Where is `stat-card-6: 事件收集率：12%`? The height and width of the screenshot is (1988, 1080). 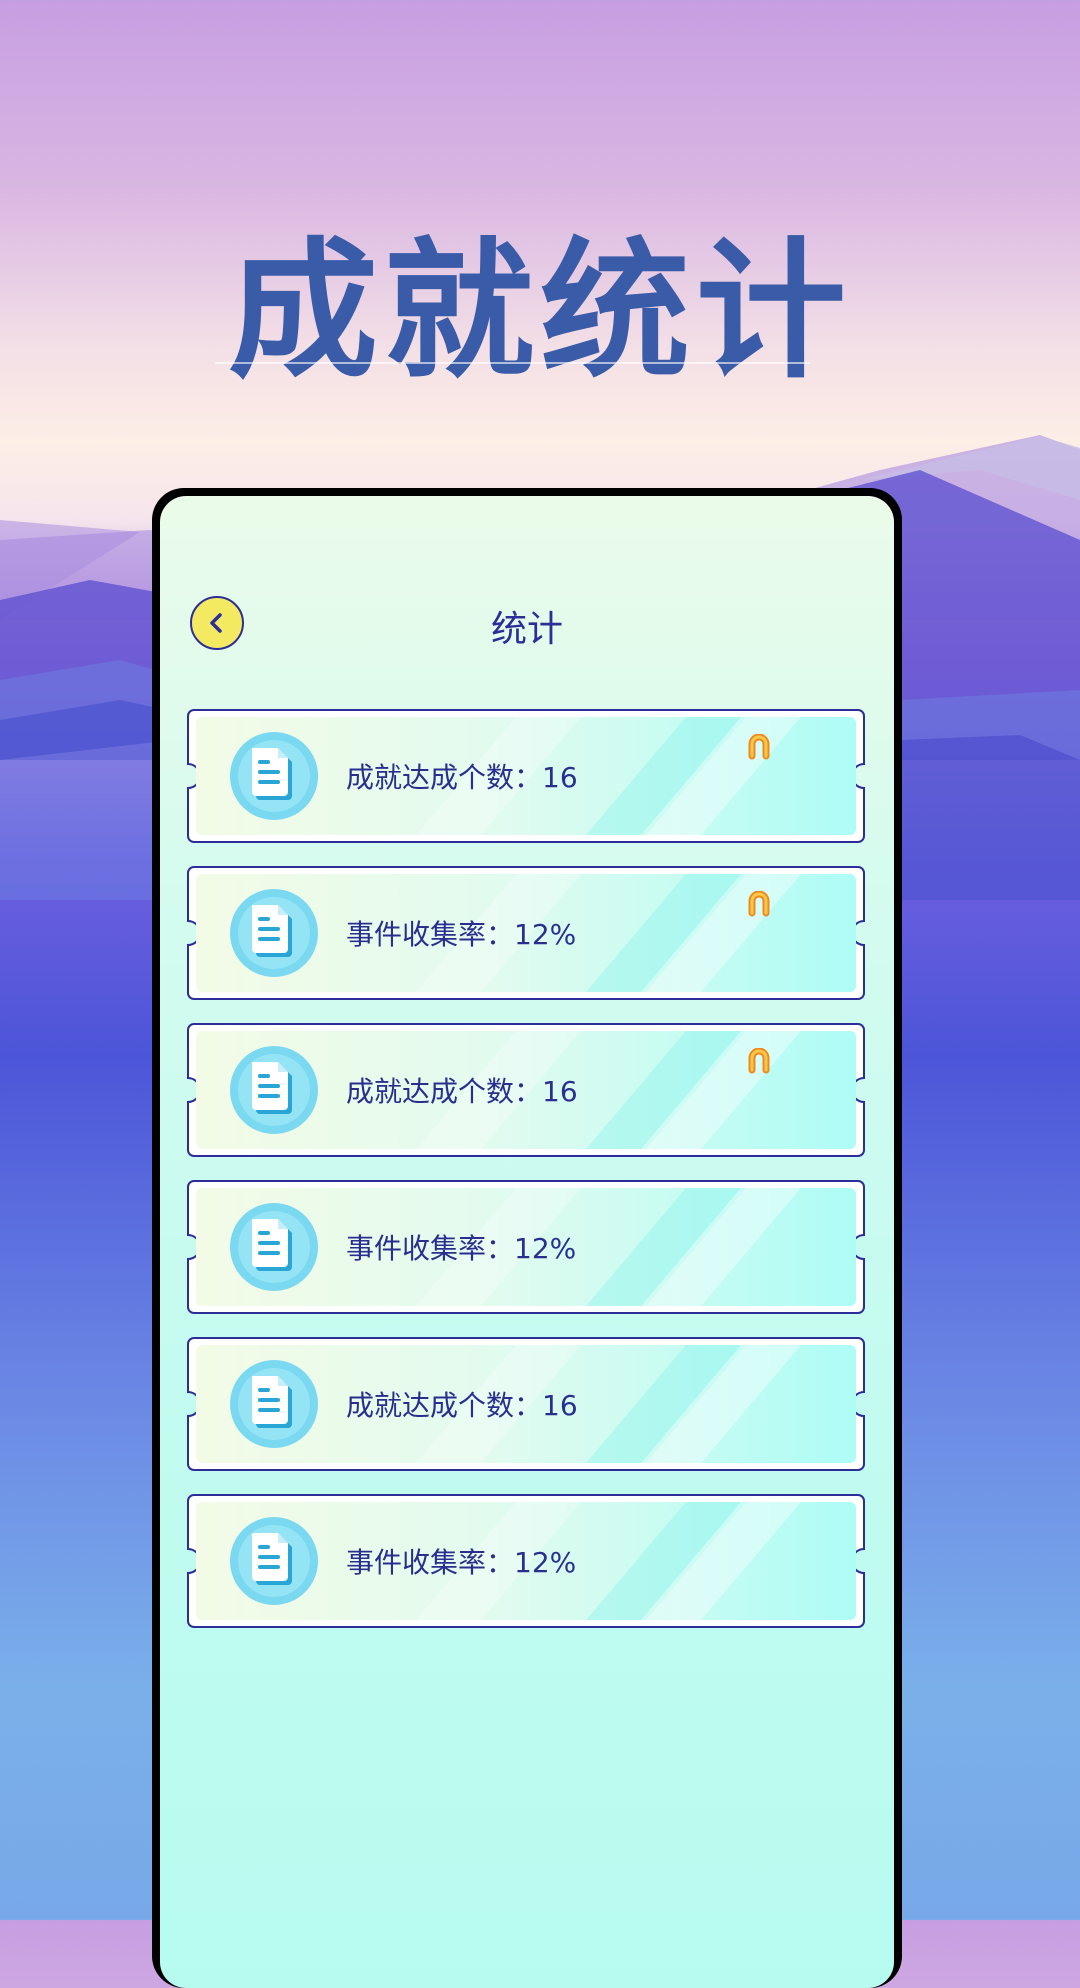 stat-card-6: 事件收集率：12% is located at coordinates (526, 1561).